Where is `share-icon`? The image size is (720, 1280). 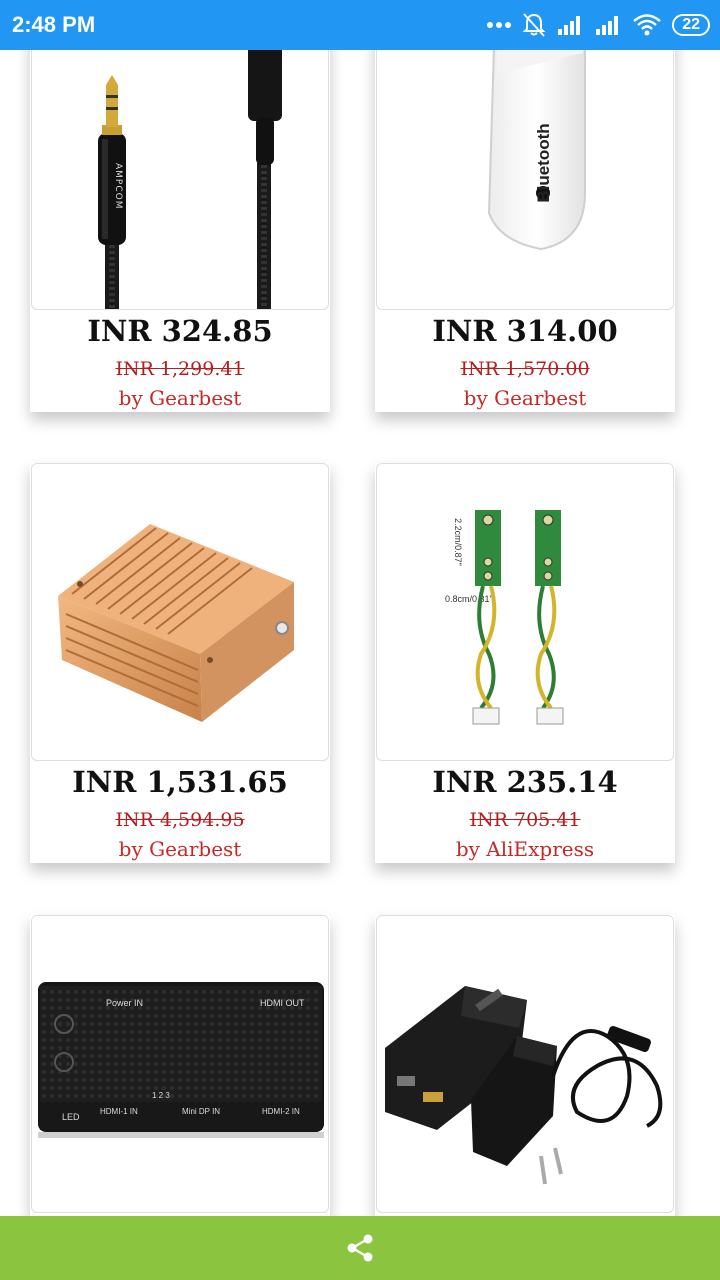 share-icon is located at coordinates (360, 1248).